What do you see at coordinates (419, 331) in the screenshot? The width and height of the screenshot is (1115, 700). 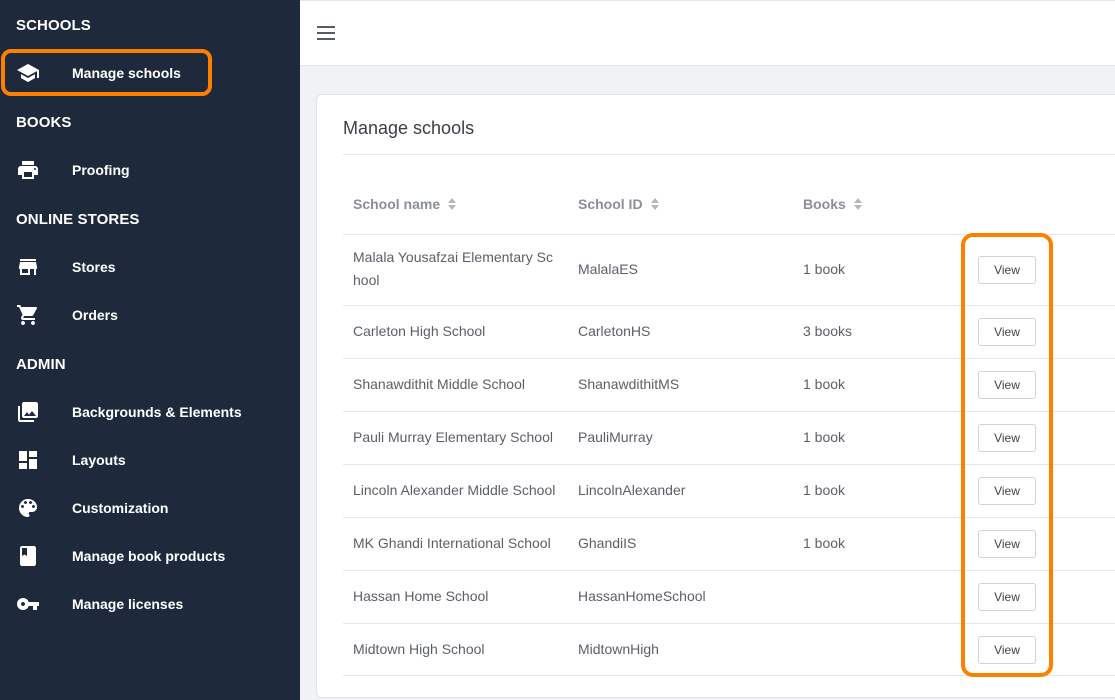 I see `school-name-cell: Carleton High School` at bounding box center [419, 331].